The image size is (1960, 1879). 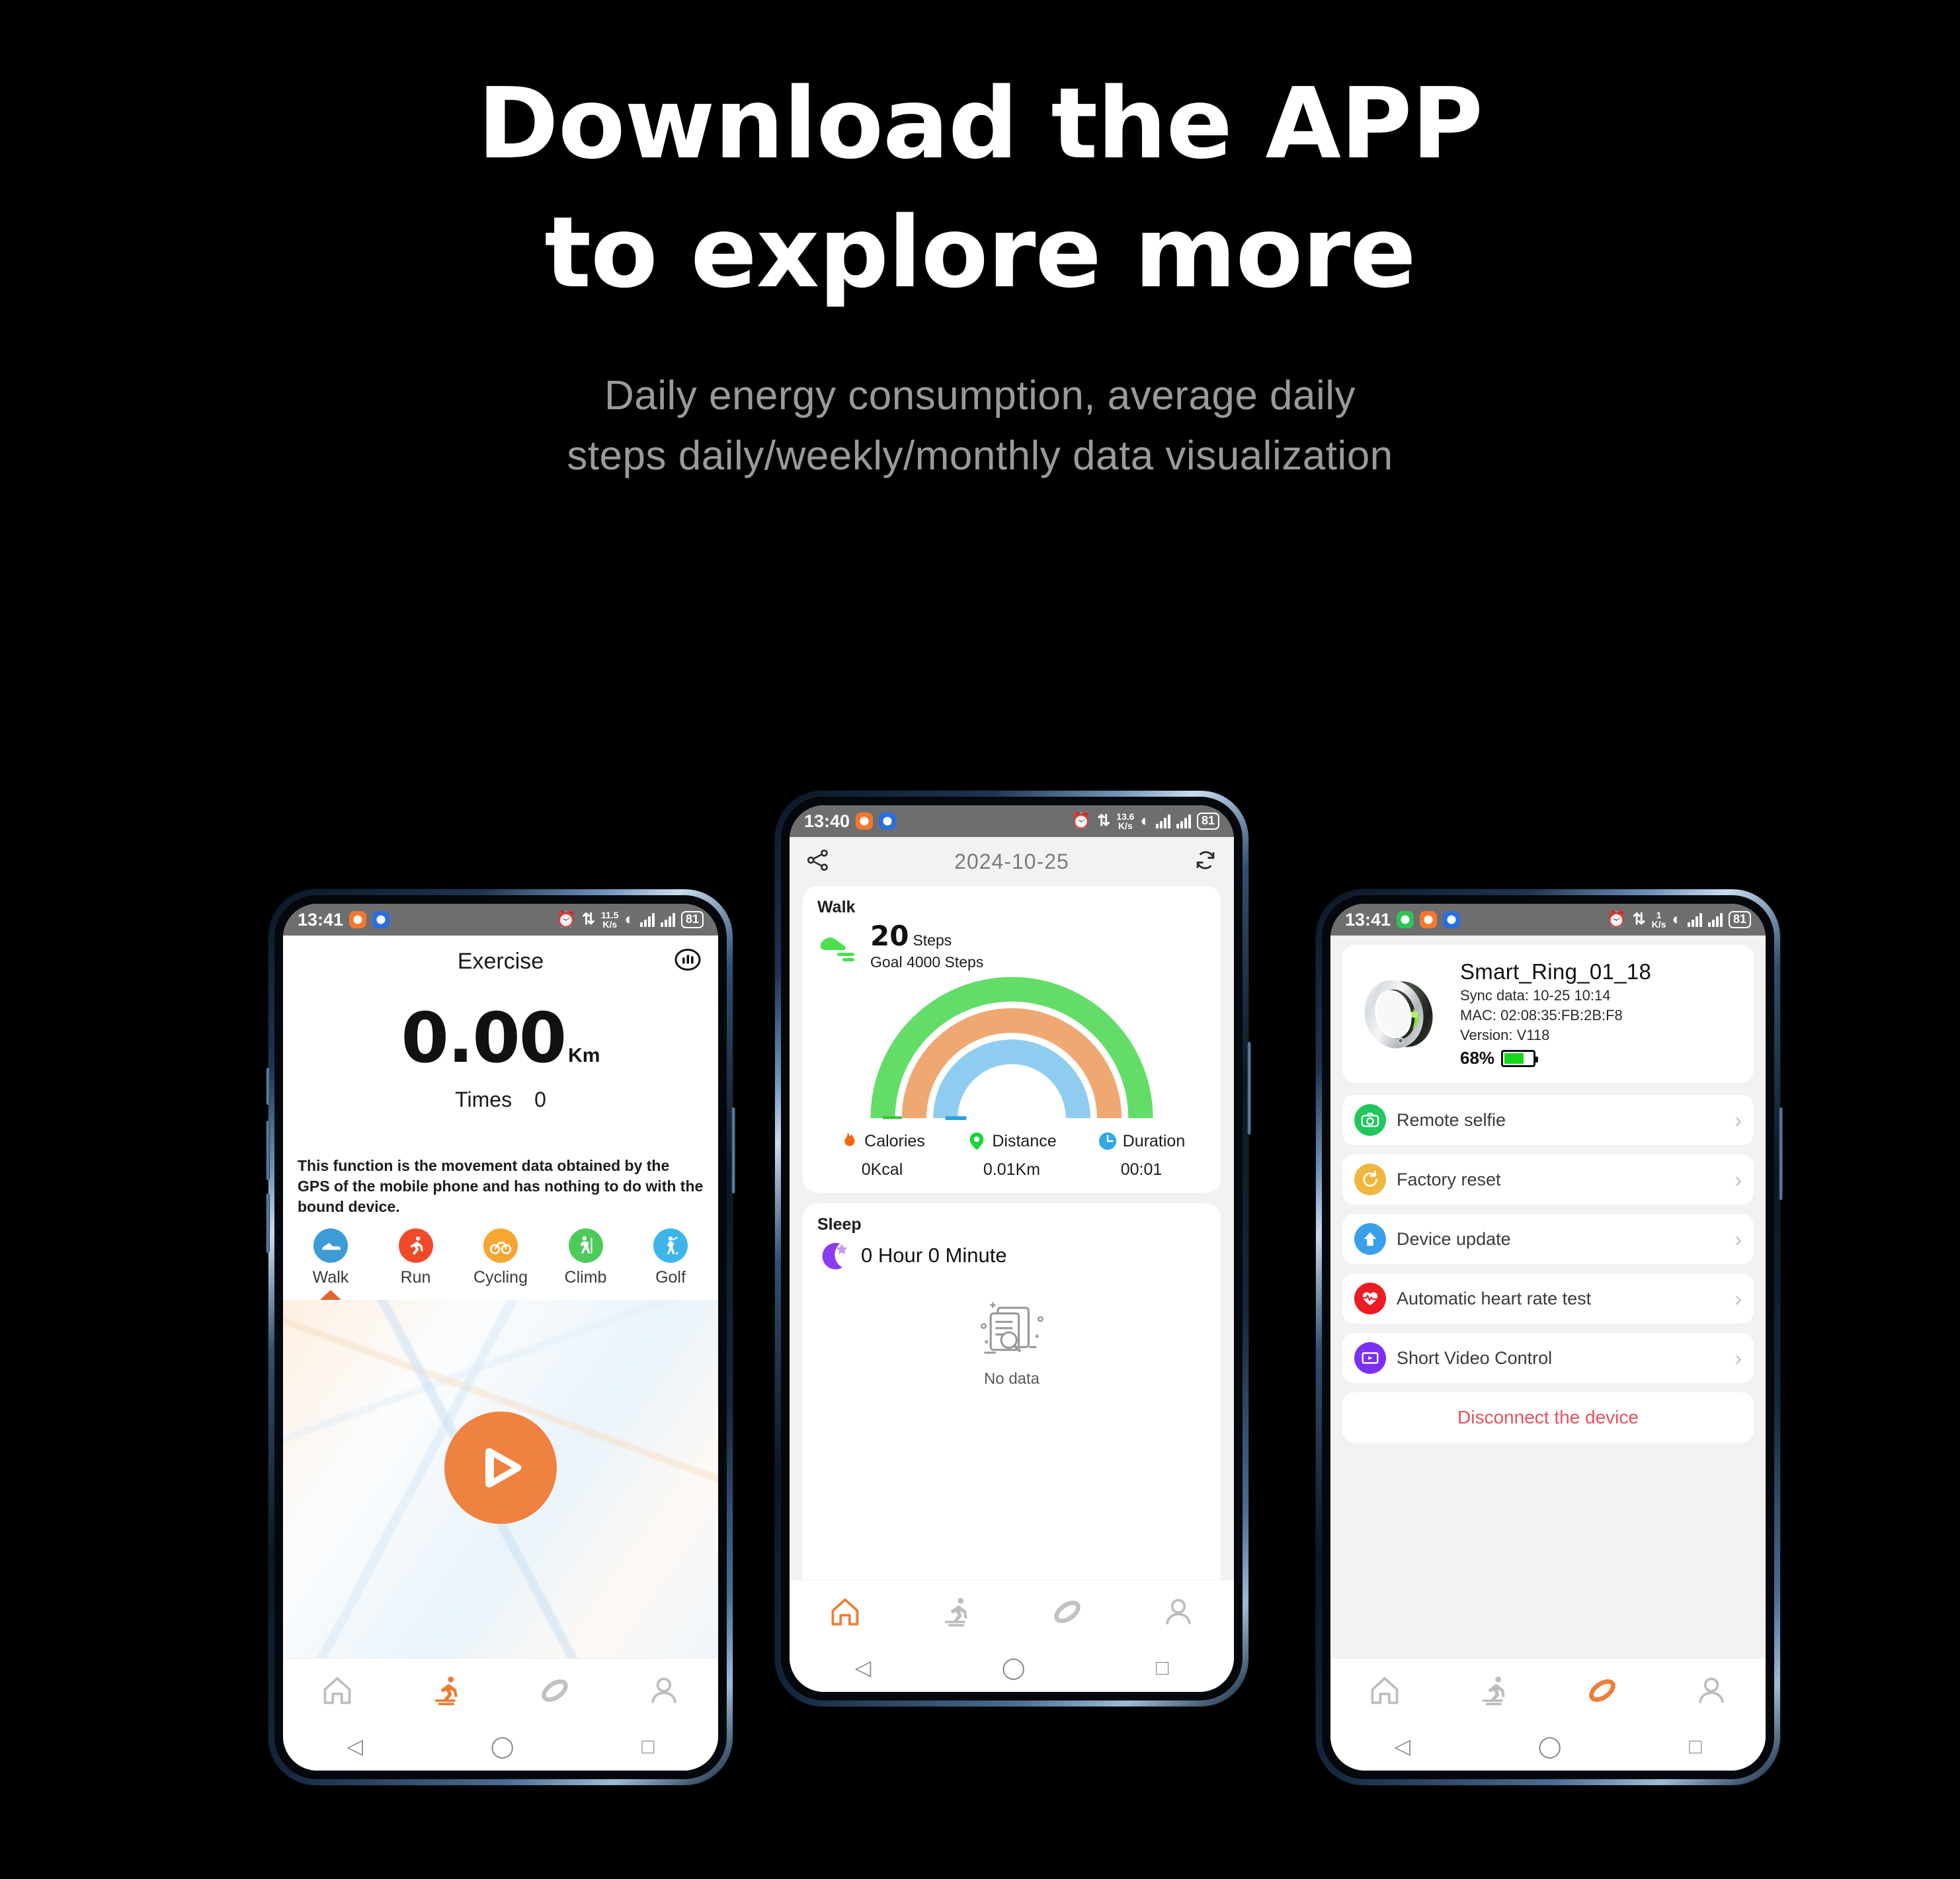 I want to click on signal-icon-sim1, so click(x=647, y=919).